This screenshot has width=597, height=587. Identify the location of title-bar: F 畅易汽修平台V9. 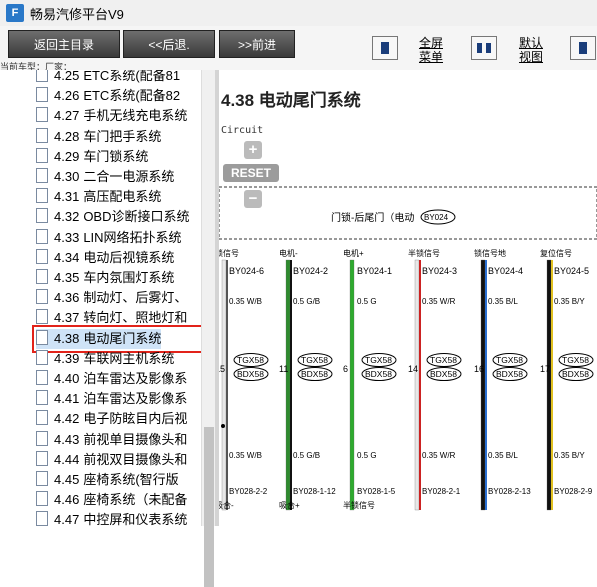
(298, 13).